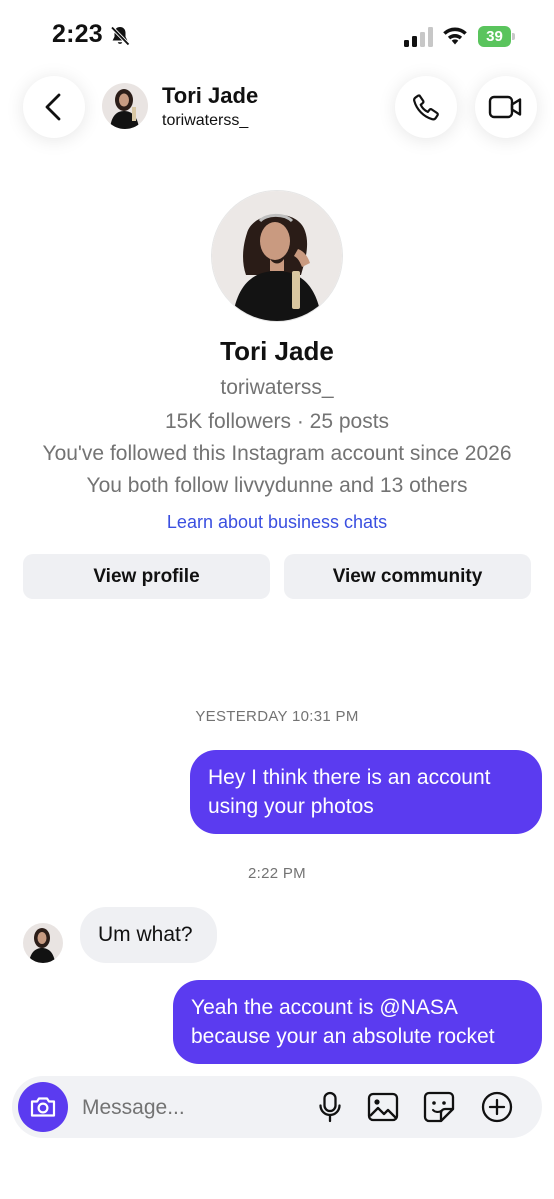 The width and height of the screenshot is (554, 1199). I want to click on video-icon, so click(505, 107).